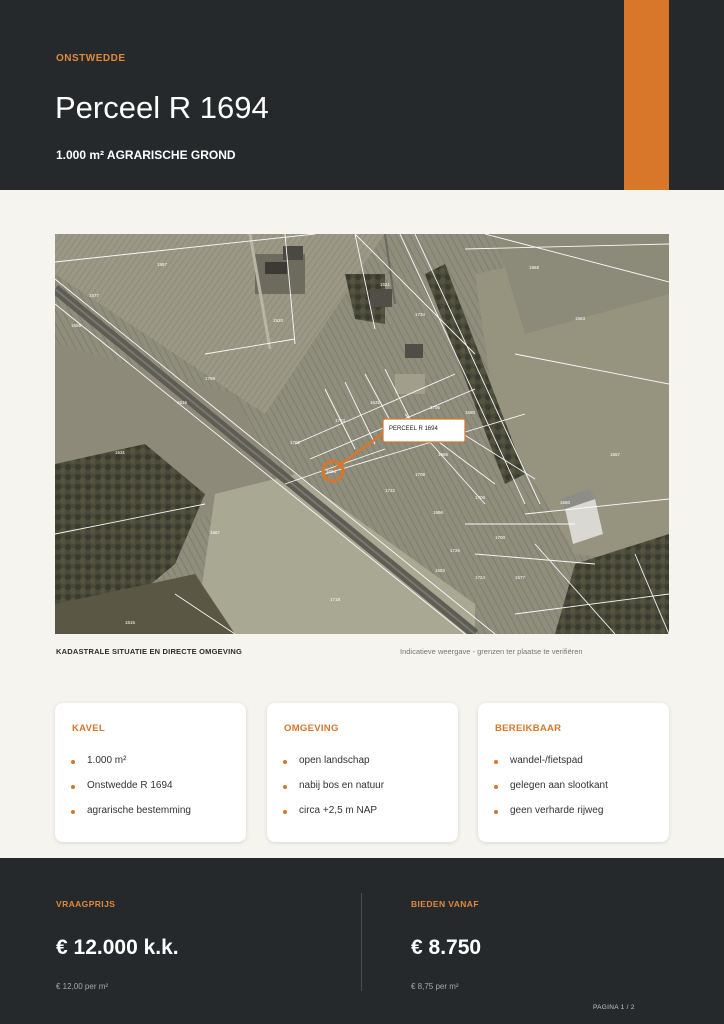 The width and height of the screenshot is (724, 1024). Describe the element at coordinates (551, 767) in the screenshot. I see `list-item: wandel-/fietspad` at that location.